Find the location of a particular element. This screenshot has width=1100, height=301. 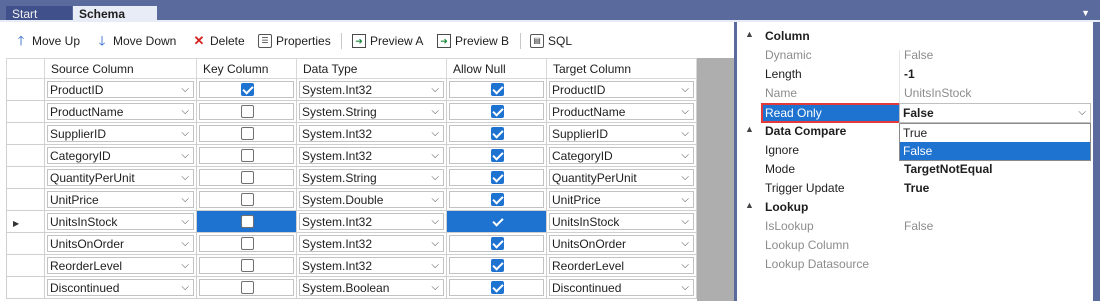

category-column: ▲ Column is located at coordinates (915, 36).